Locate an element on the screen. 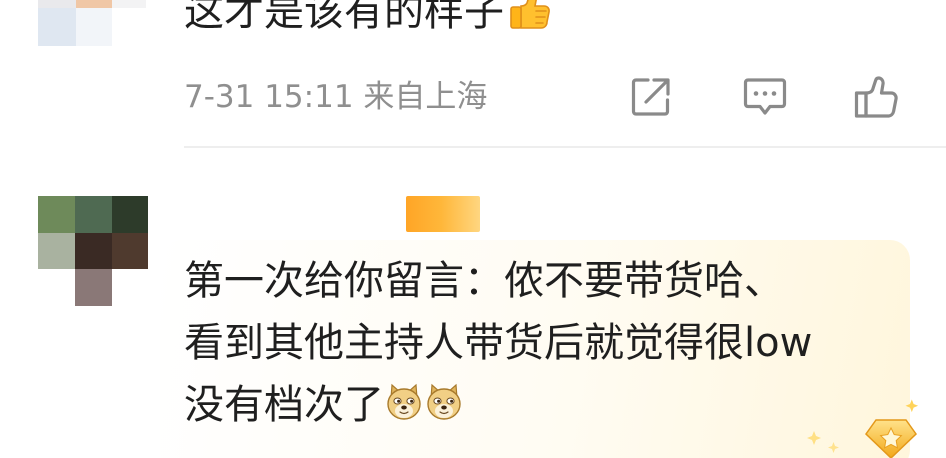  username is located at coordinates (443, 214).